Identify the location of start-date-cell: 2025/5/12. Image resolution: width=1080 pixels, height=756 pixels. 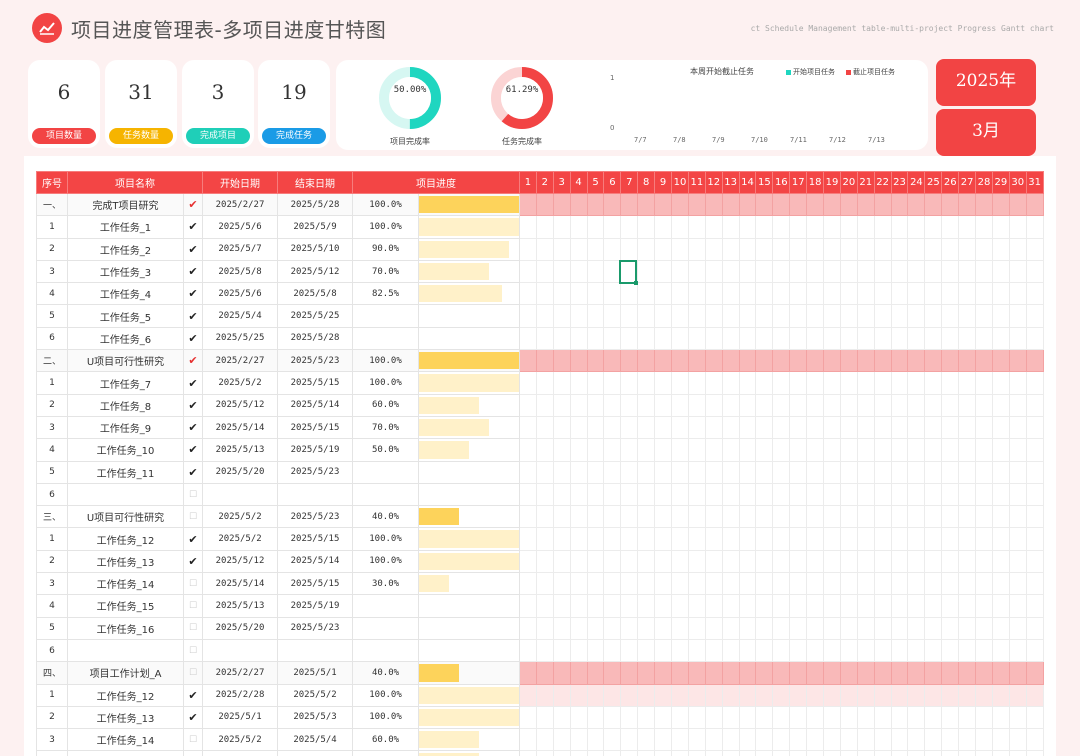
(240, 405).